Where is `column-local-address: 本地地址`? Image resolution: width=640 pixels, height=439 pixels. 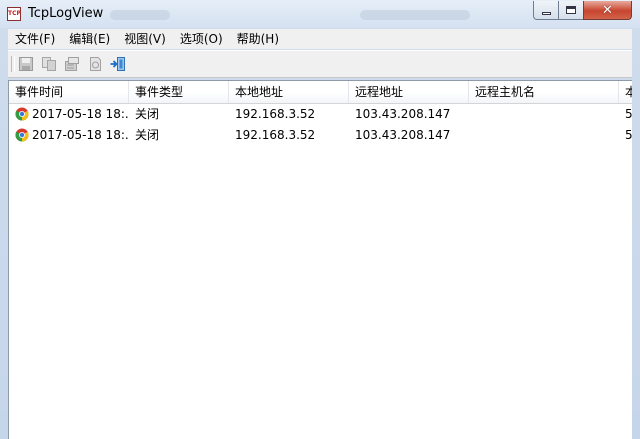
column-local-address: 本地地址 is located at coordinates (289, 92).